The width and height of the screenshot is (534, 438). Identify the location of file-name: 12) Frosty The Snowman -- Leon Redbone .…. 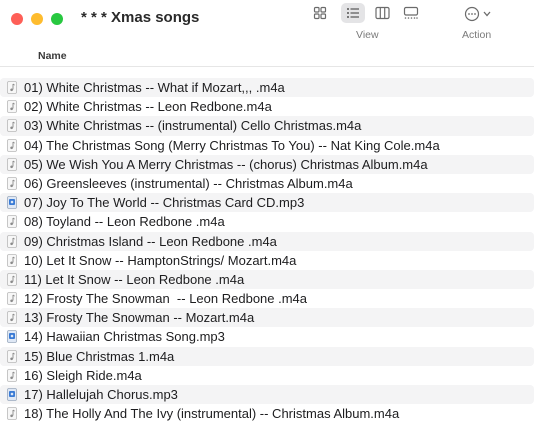
(166, 299).